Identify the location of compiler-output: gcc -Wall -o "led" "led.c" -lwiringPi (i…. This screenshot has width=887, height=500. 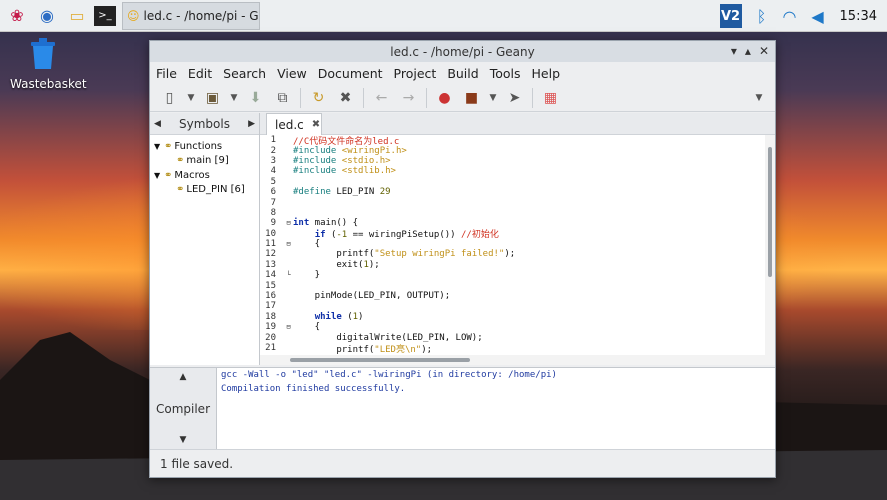
(496, 408).